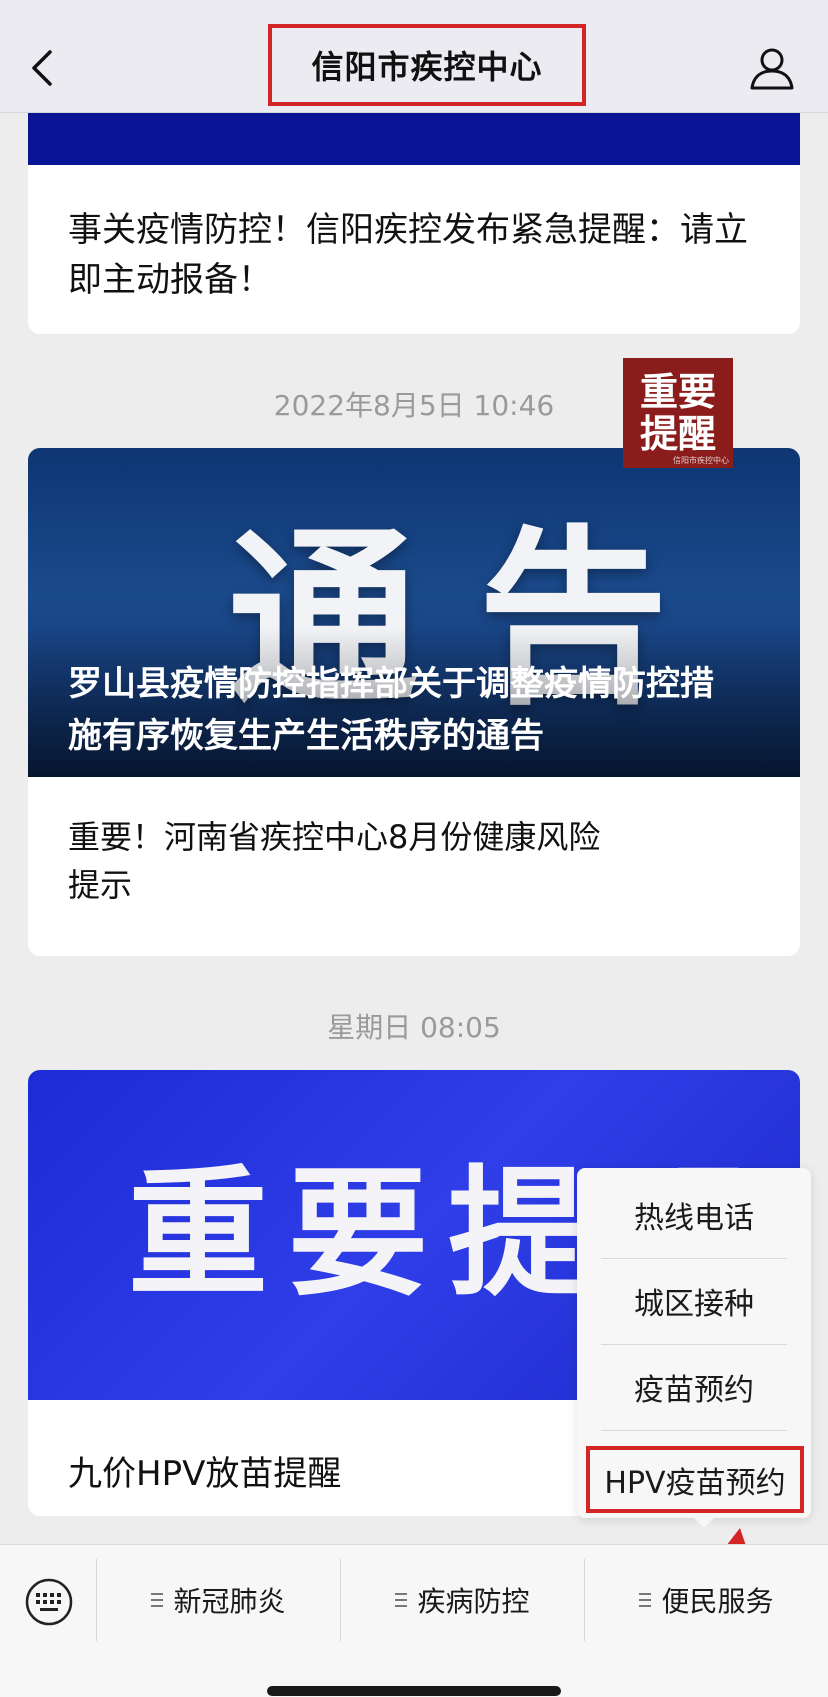  Describe the element at coordinates (414, 1691) in the screenshot. I see `home-indicator` at that location.